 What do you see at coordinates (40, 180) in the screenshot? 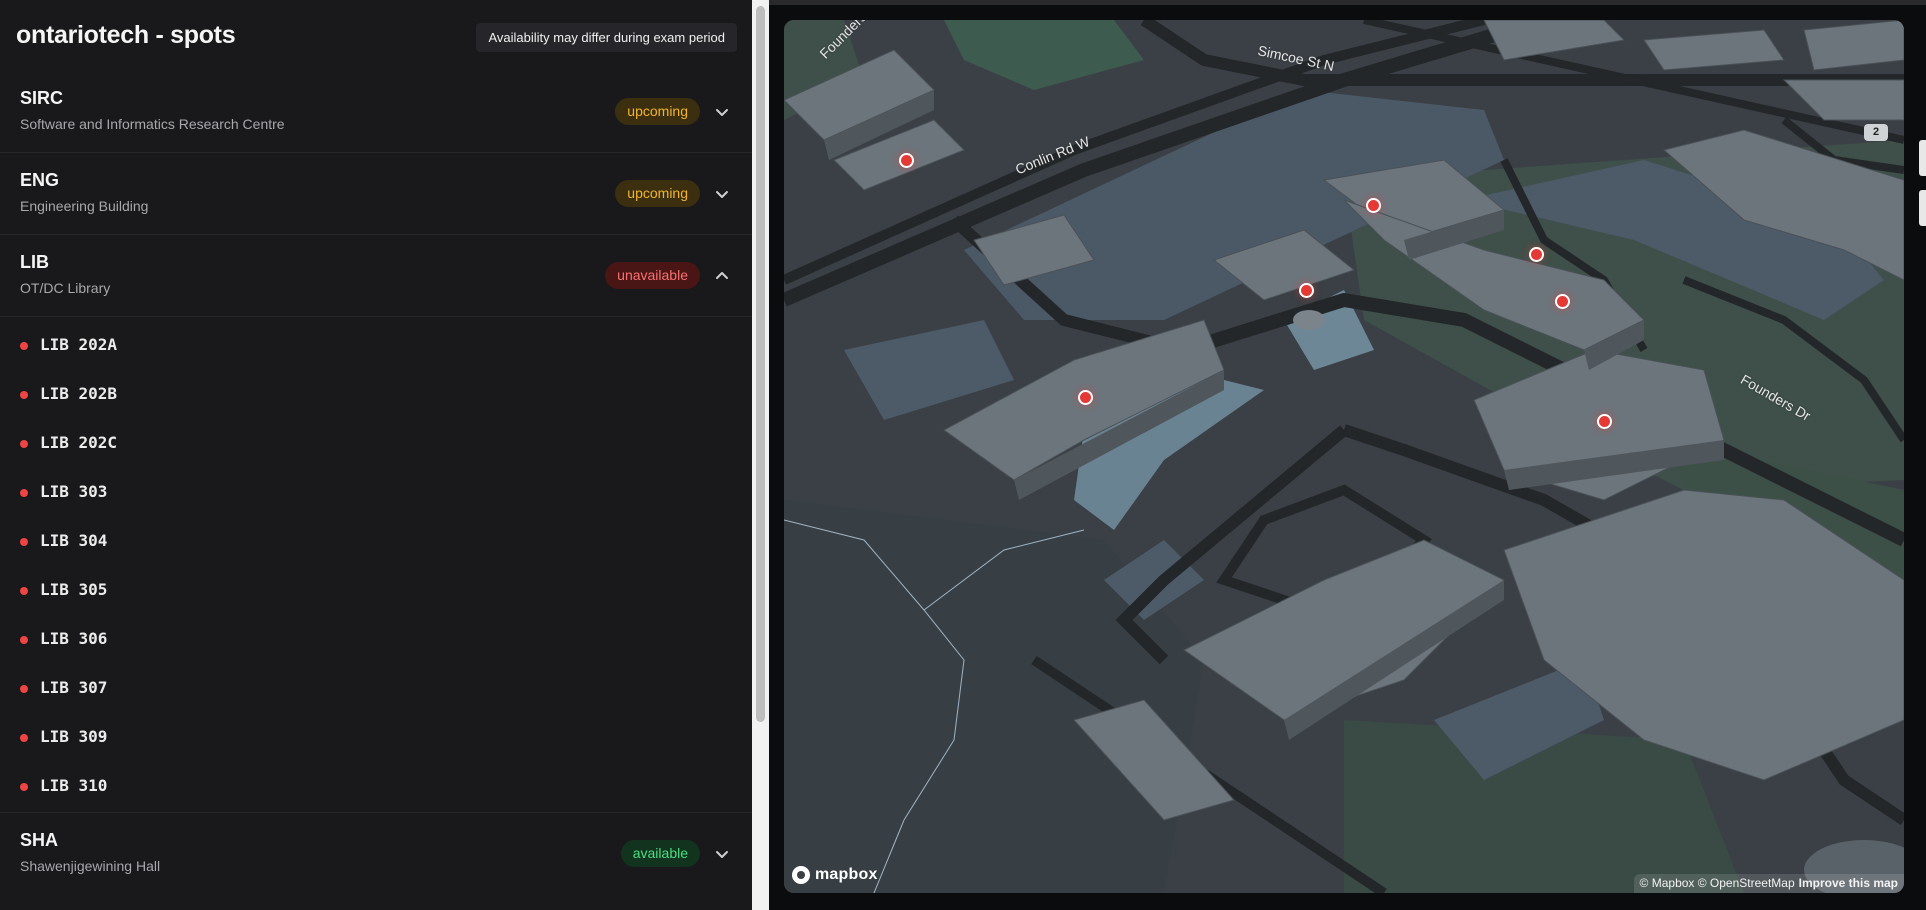
I see `building-code: ENG` at bounding box center [40, 180].